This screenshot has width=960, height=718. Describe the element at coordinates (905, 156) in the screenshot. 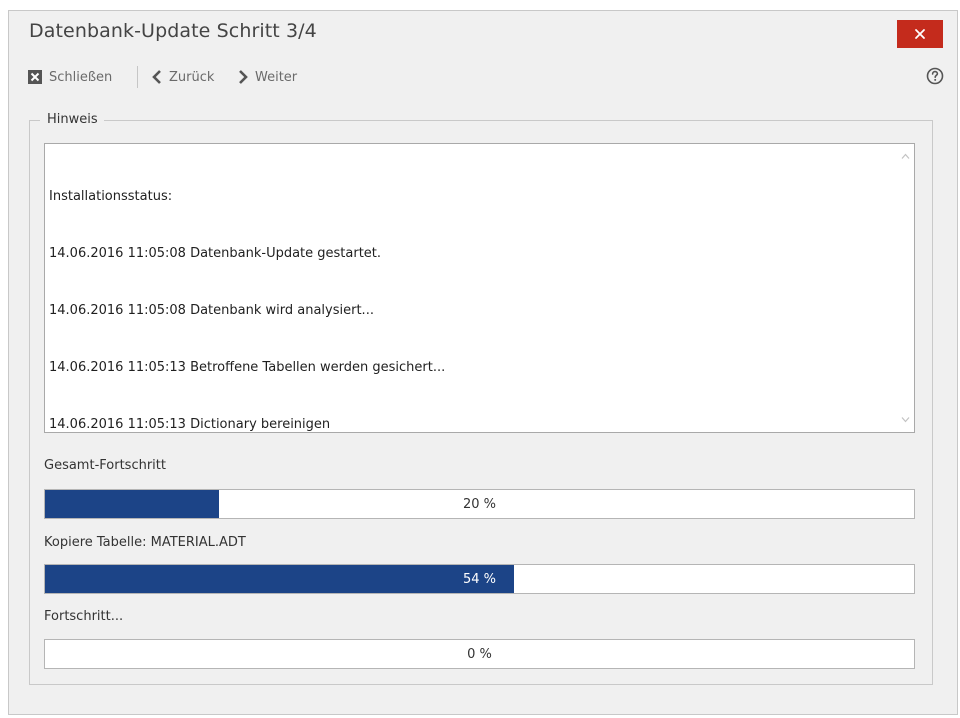

I see `scroll-up-icon` at that location.